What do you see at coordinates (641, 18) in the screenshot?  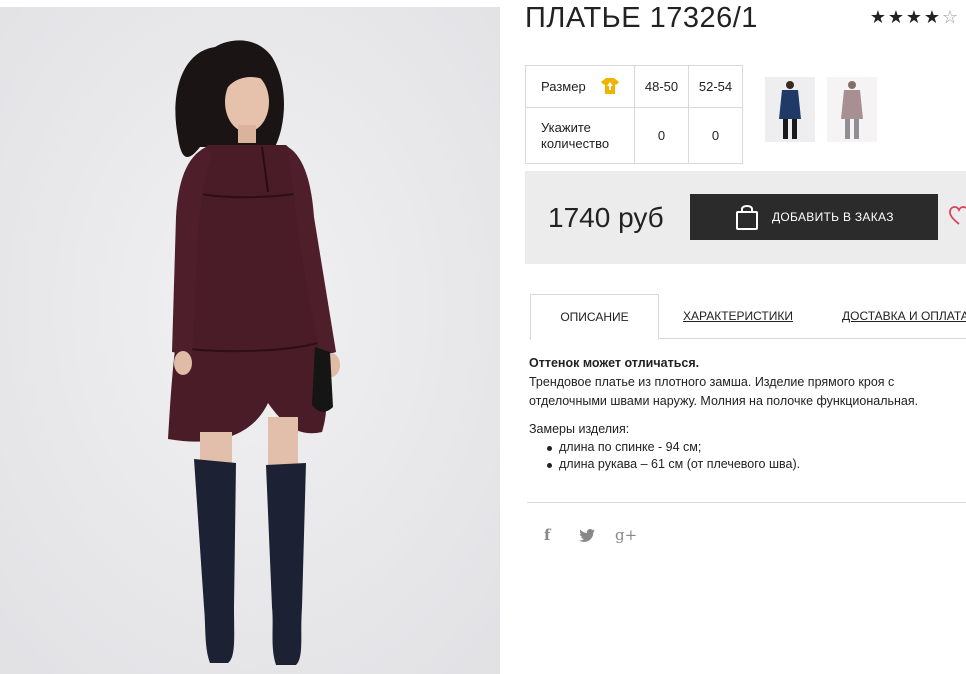 I see `product-title: ПЛАТЬЕ 17326/1` at bounding box center [641, 18].